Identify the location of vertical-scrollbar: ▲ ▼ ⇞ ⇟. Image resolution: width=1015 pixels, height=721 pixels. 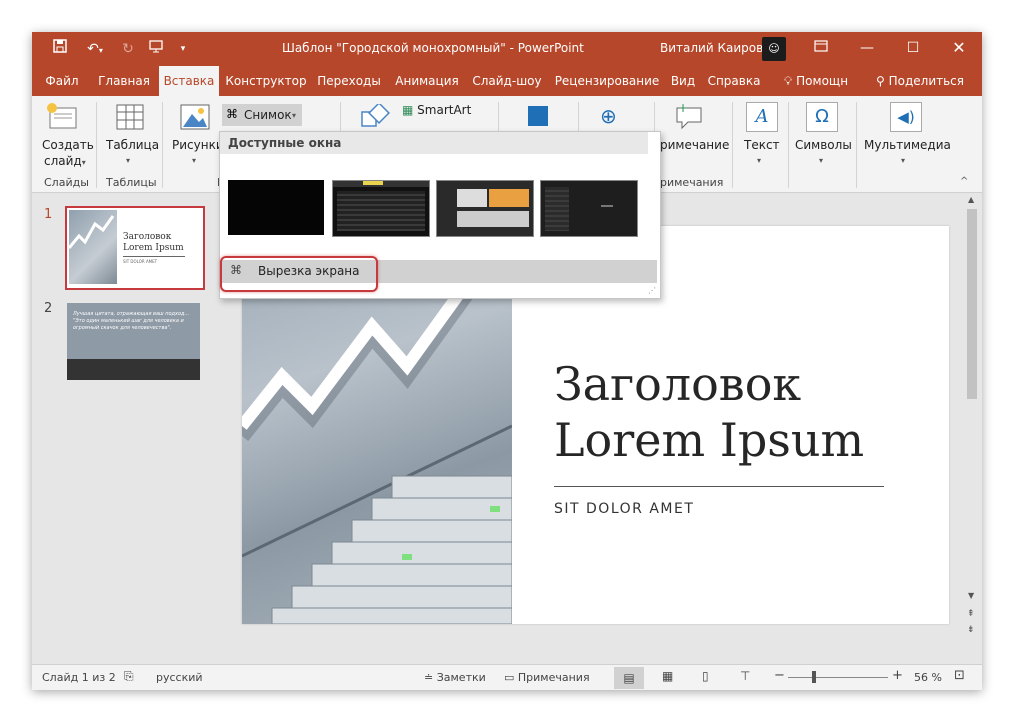
(972, 428).